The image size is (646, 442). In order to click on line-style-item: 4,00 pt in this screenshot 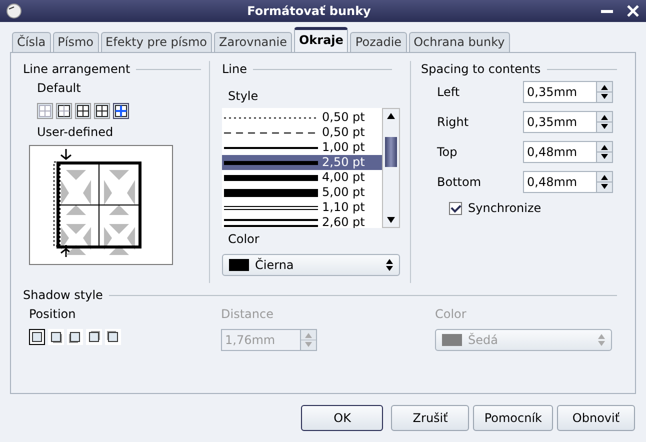, I will do `click(302, 177)`.